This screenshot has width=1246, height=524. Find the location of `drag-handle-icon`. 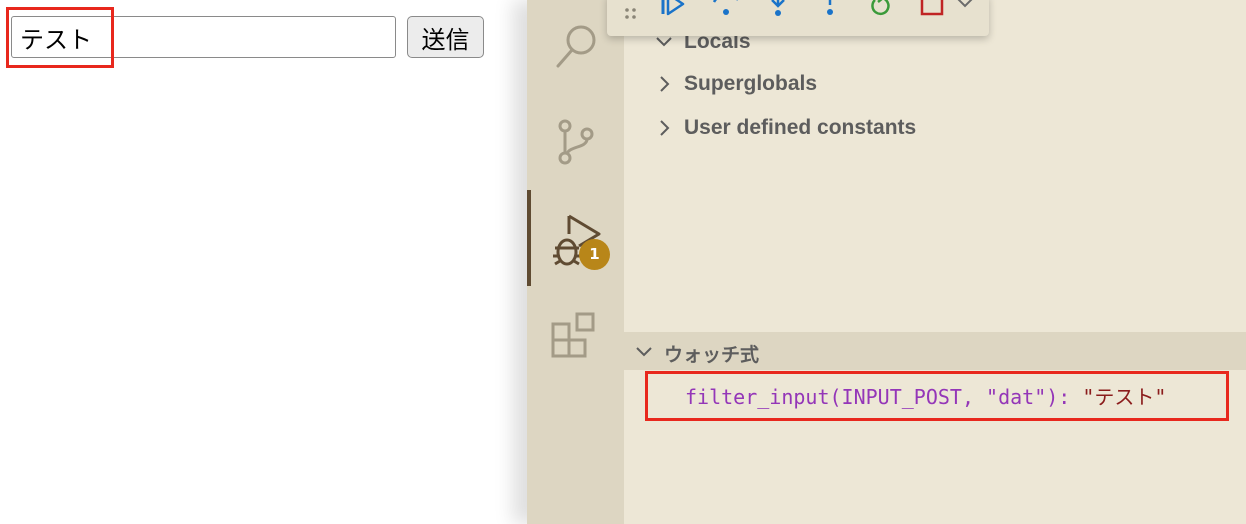

drag-handle-icon is located at coordinates (631, 14).